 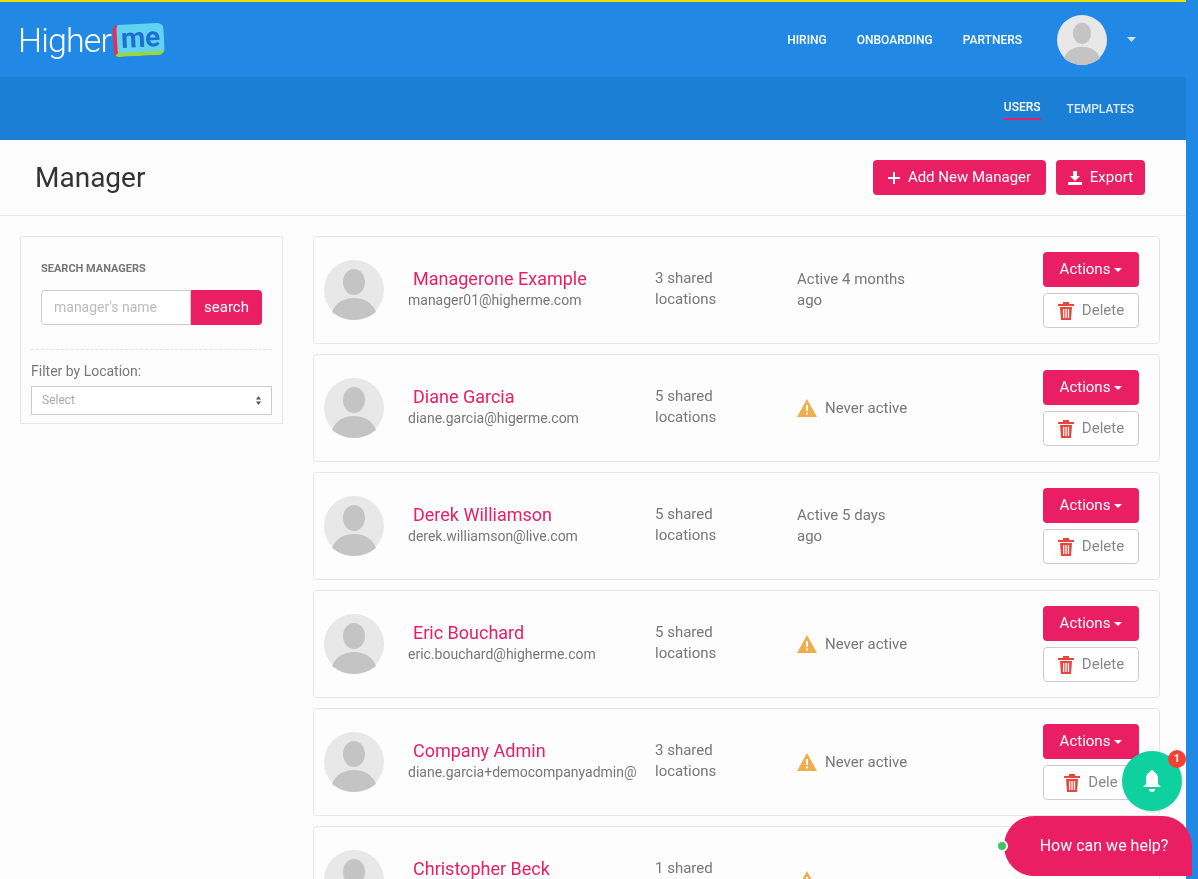 What do you see at coordinates (992, 39) in the screenshot?
I see `nav-link: PARTNERS` at bounding box center [992, 39].